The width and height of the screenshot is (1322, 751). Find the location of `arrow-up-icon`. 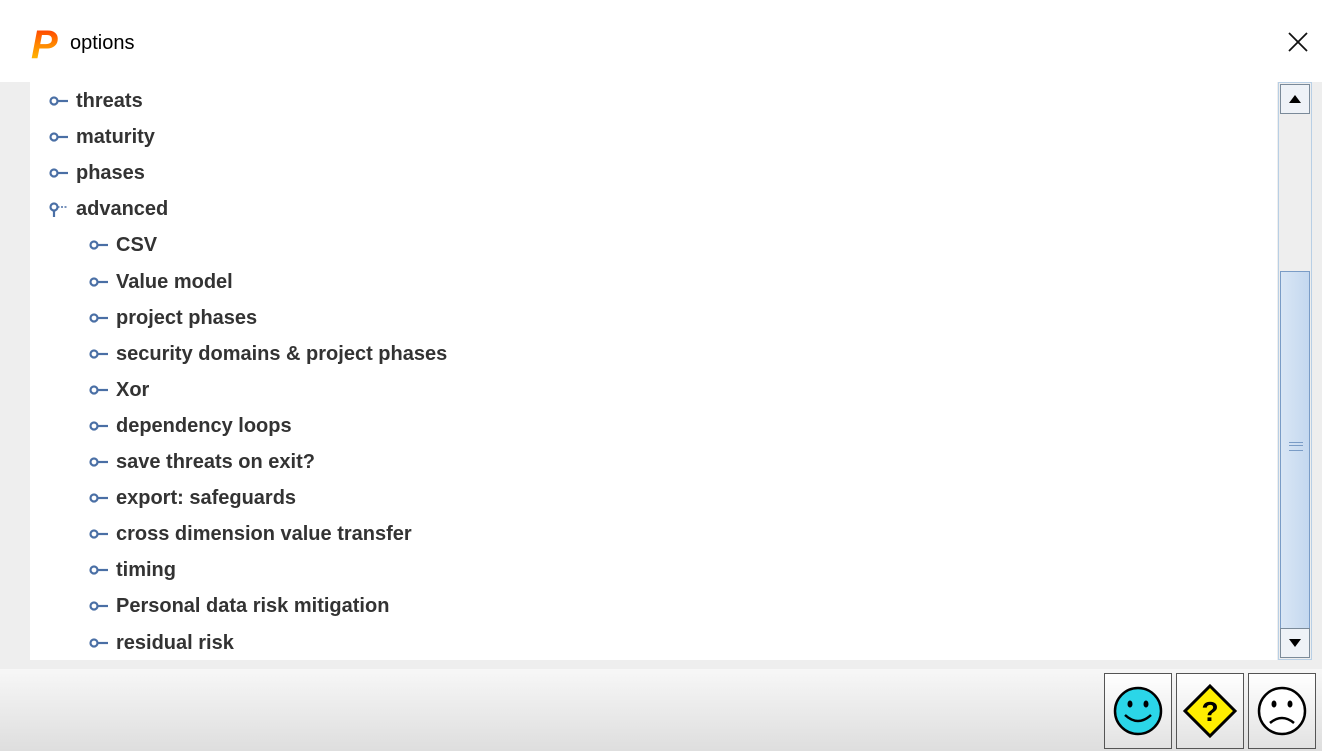

arrow-up-icon is located at coordinates (1295, 99).